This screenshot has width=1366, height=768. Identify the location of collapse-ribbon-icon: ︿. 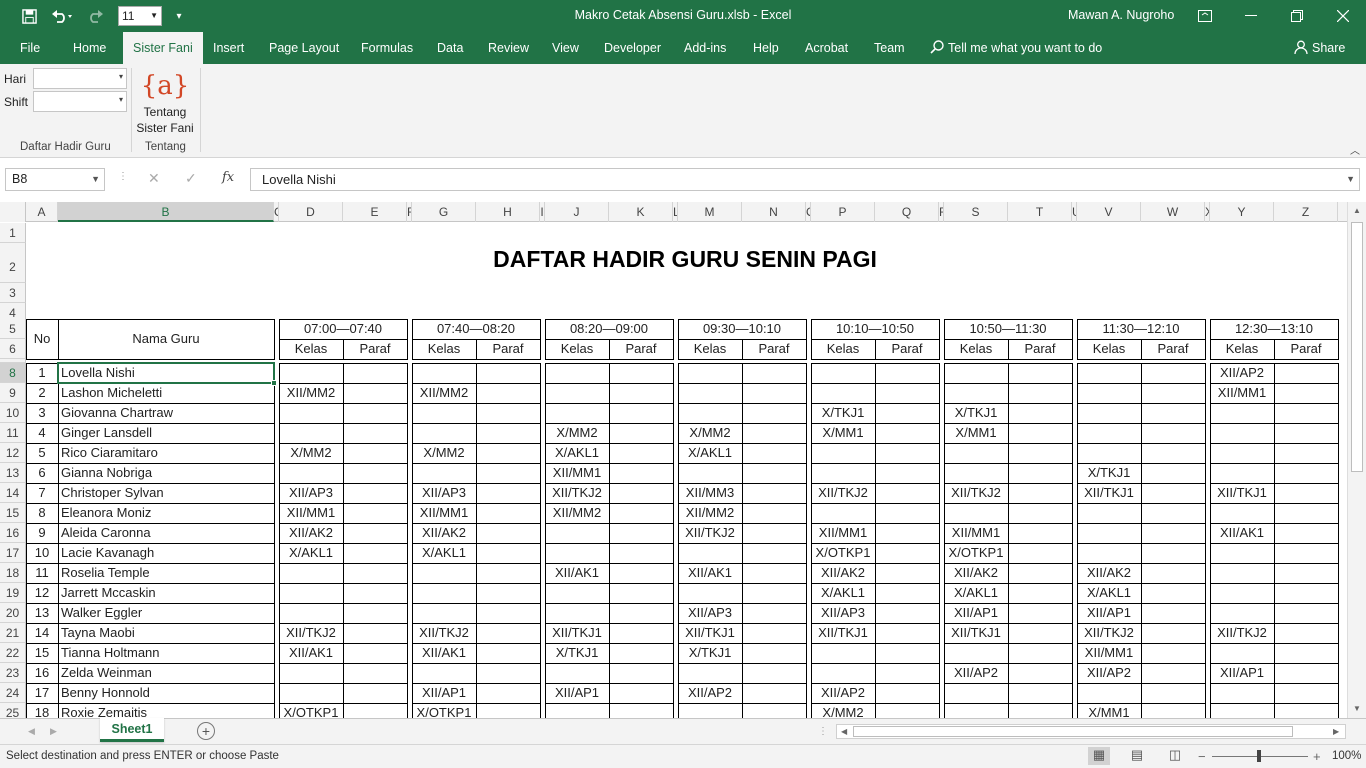
(1355, 149).